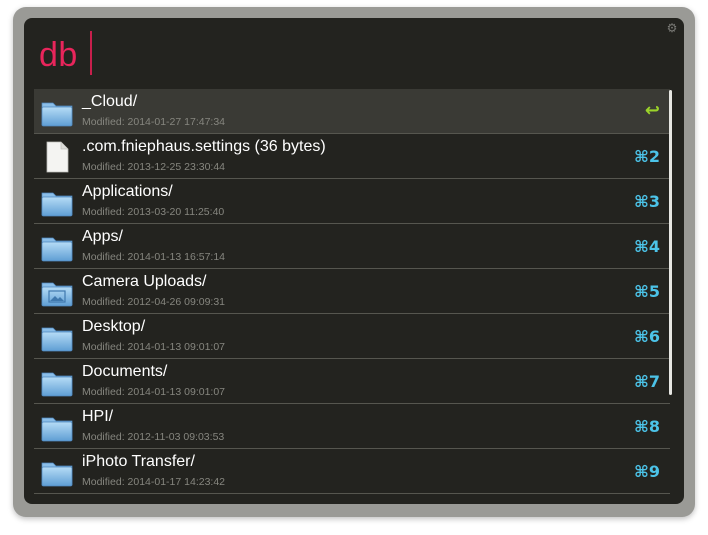 The width and height of the screenshot is (708, 535). I want to click on result-row: Desktop/Modified: 2014-01-13 09:01:07 ⌘6, so click(352, 336).